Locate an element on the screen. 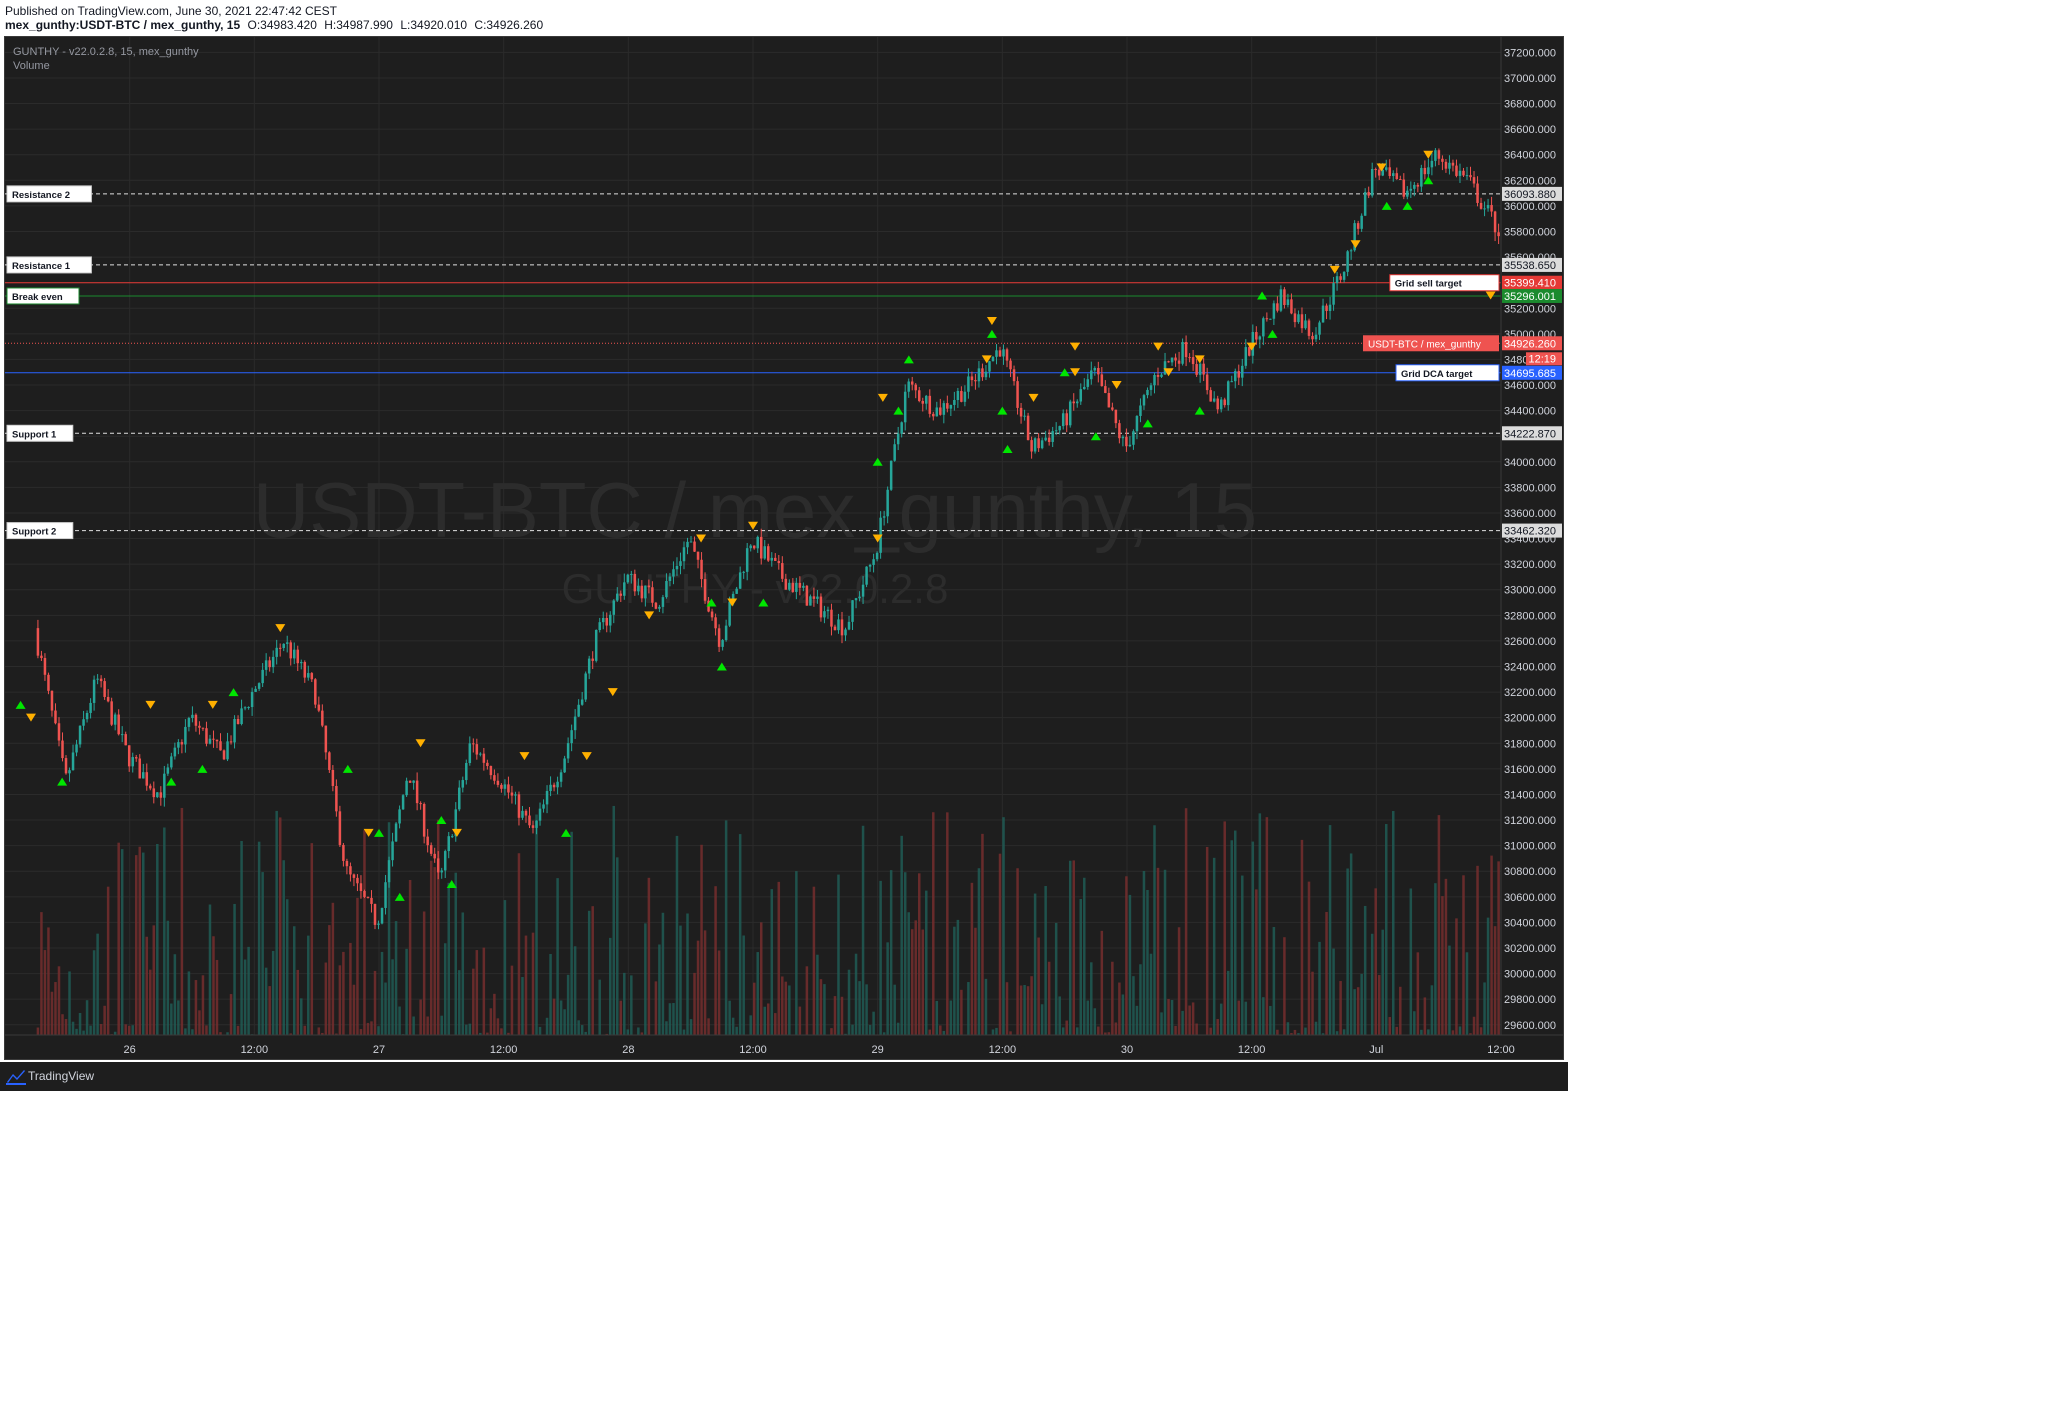 The image size is (2048, 1425). y-tick-label: 32600.000 is located at coordinates (1530, 642).